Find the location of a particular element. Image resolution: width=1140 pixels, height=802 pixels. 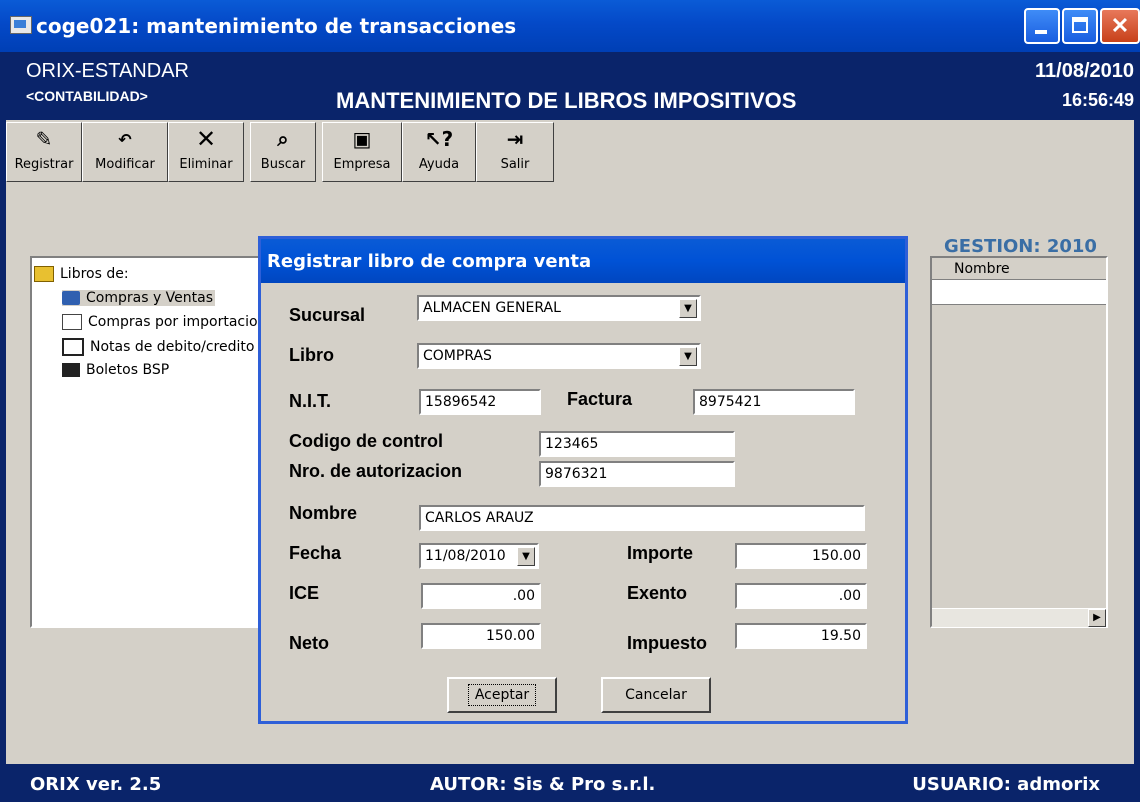

ticket-book-icon is located at coordinates (71, 370).